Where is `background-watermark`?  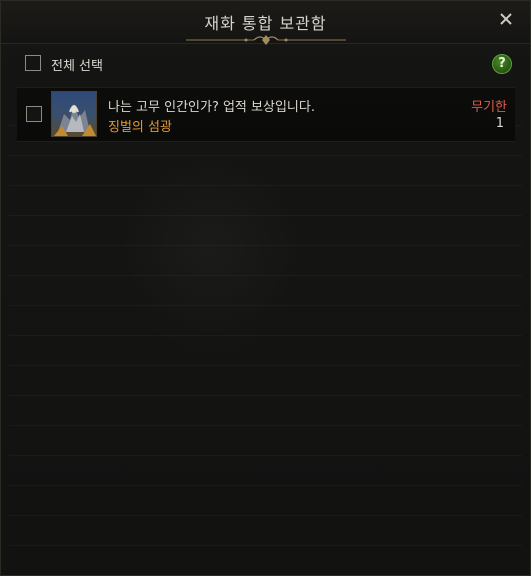 background-watermark is located at coordinates (211, 251).